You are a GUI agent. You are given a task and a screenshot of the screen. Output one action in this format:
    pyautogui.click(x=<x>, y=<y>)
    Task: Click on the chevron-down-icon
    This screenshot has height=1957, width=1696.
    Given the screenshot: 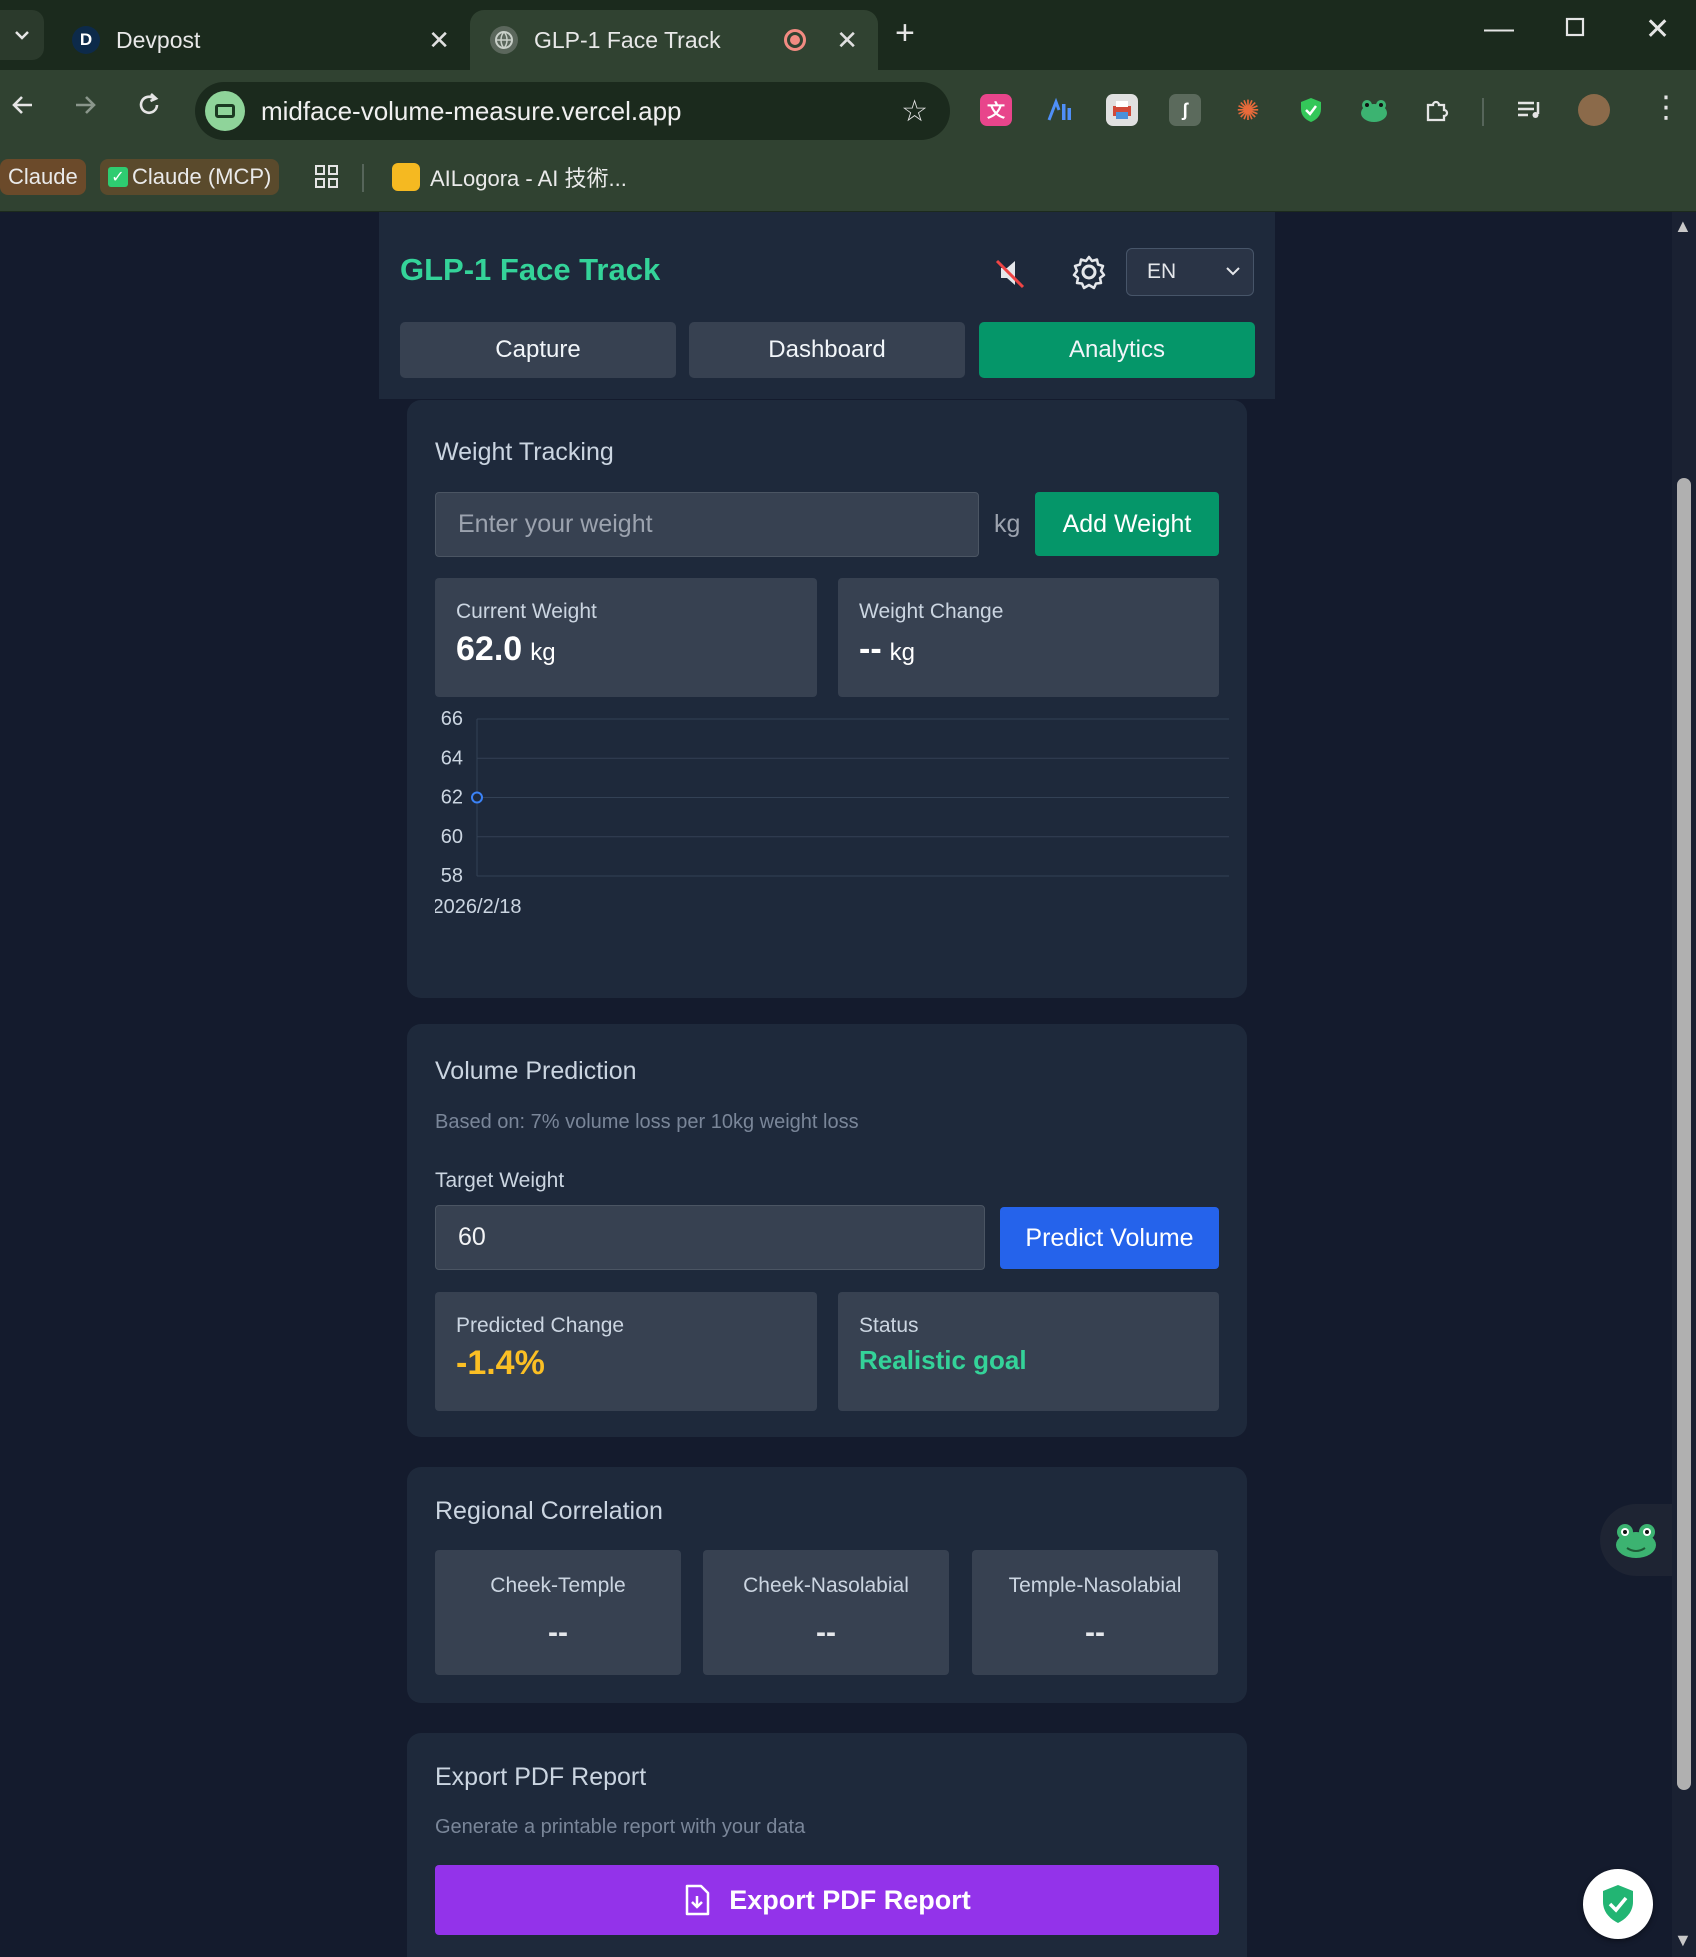 What is the action you would take?
    pyautogui.click(x=22, y=35)
    